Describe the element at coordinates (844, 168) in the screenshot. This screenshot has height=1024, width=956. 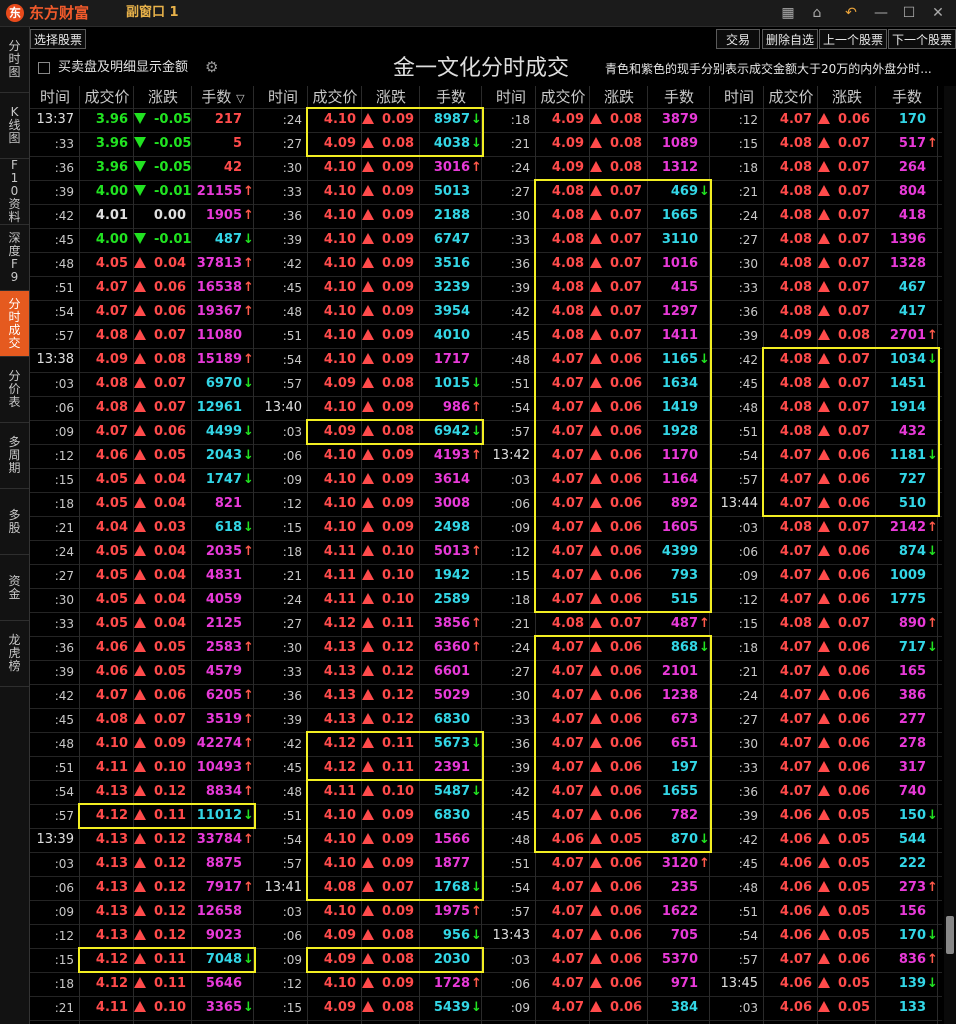
I see `trade-change: 0.07` at that location.